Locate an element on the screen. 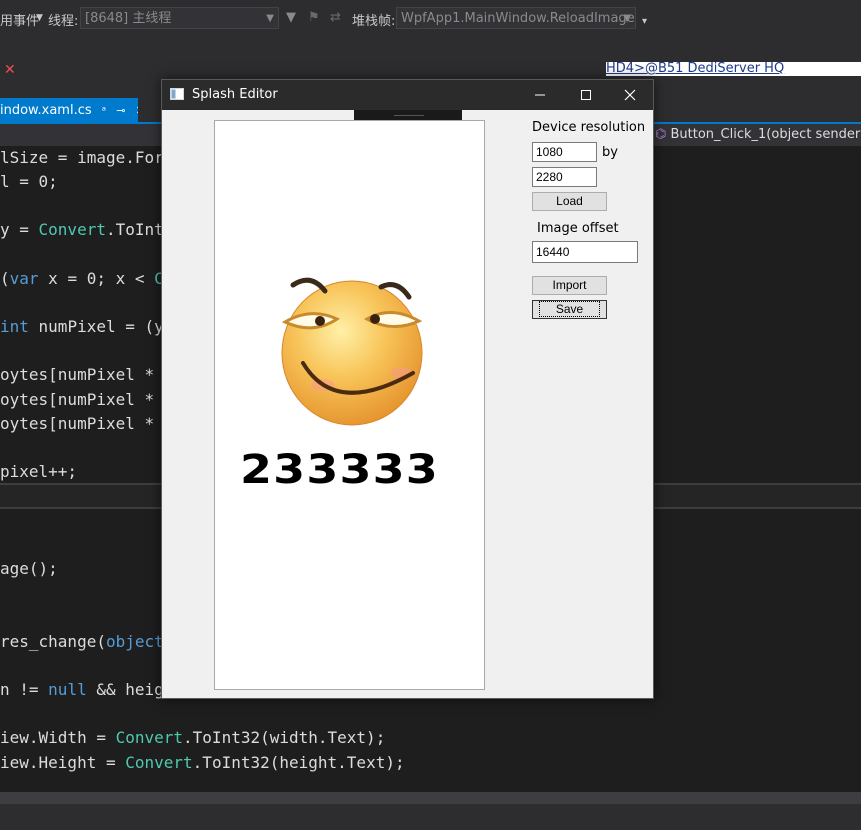 This screenshot has width=861, height=830. code-line: y = Convert.ToInt3 is located at coordinates (87, 229).